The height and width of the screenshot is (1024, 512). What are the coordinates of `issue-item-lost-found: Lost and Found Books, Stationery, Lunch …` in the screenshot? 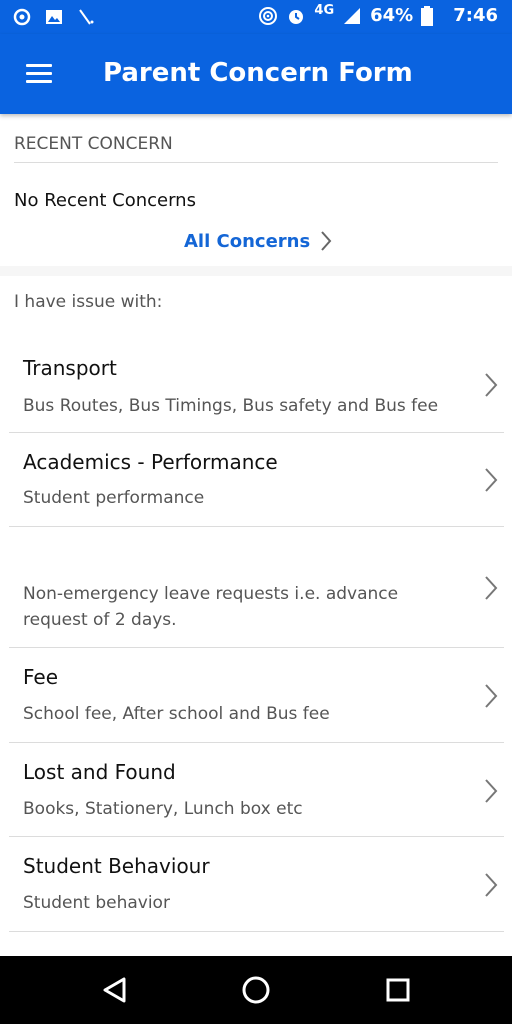 It's located at (256, 790).